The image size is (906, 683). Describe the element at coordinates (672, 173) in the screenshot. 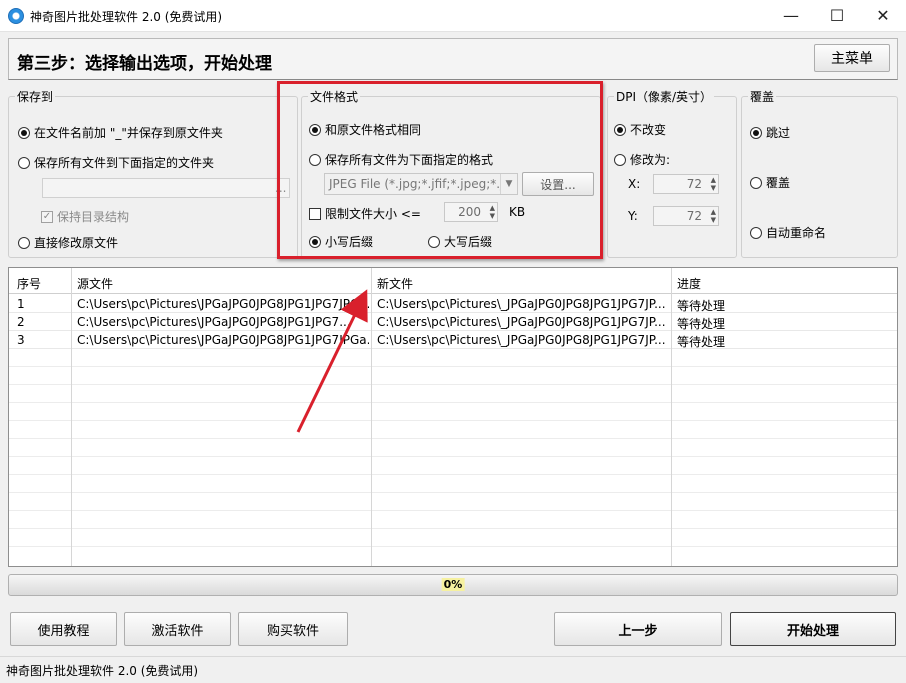

I see `dpi-group: DPI（像素/英寸） 不改变 修改为: X: 72 ▲ ▼ Y: 72 ▲ ▼` at that location.